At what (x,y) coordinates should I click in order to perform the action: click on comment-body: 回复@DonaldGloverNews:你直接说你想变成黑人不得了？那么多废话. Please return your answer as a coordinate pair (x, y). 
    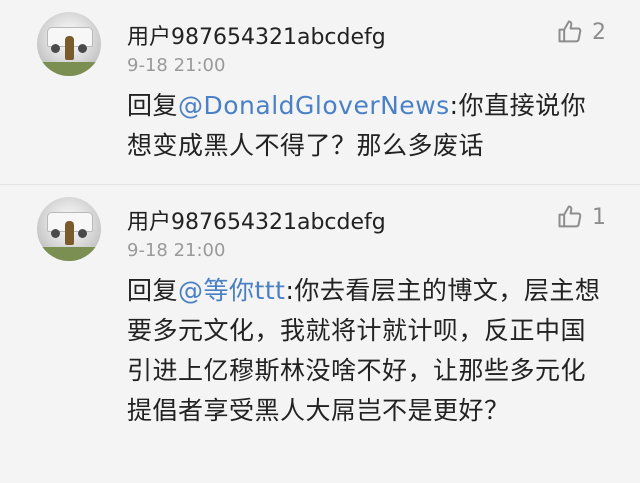
    Looking at the image, I should click on (368, 126).